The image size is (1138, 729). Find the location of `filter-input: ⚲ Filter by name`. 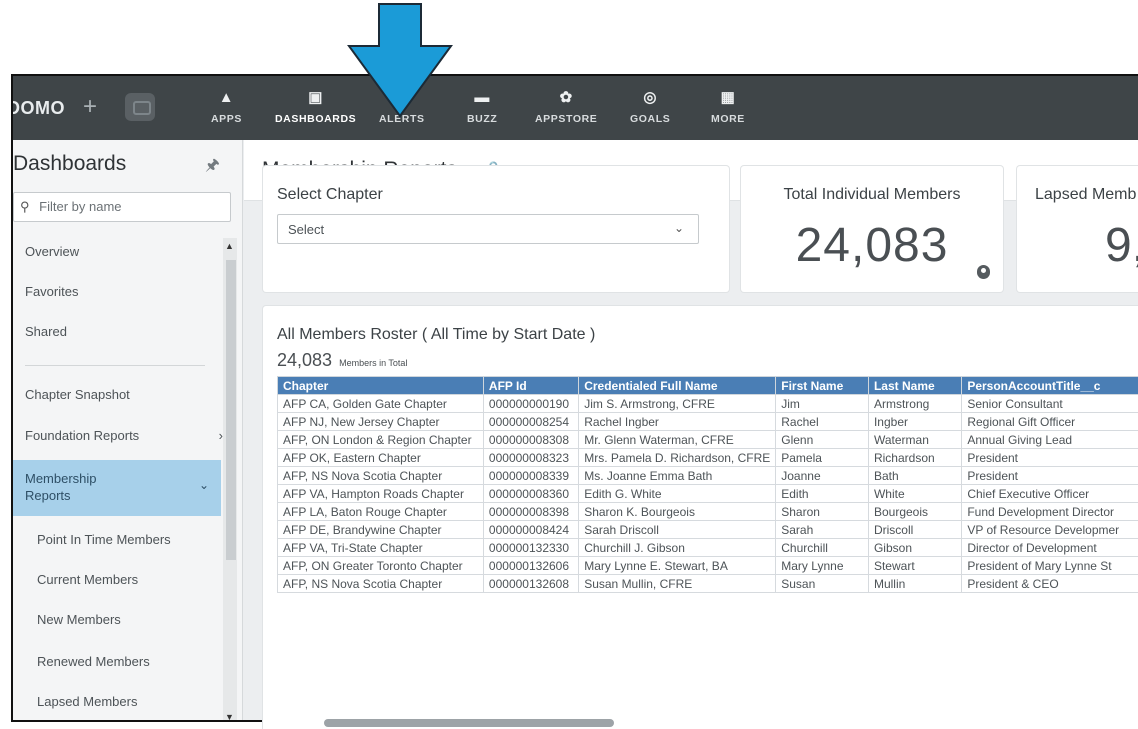

filter-input: ⚲ Filter by name is located at coordinates (122, 207).